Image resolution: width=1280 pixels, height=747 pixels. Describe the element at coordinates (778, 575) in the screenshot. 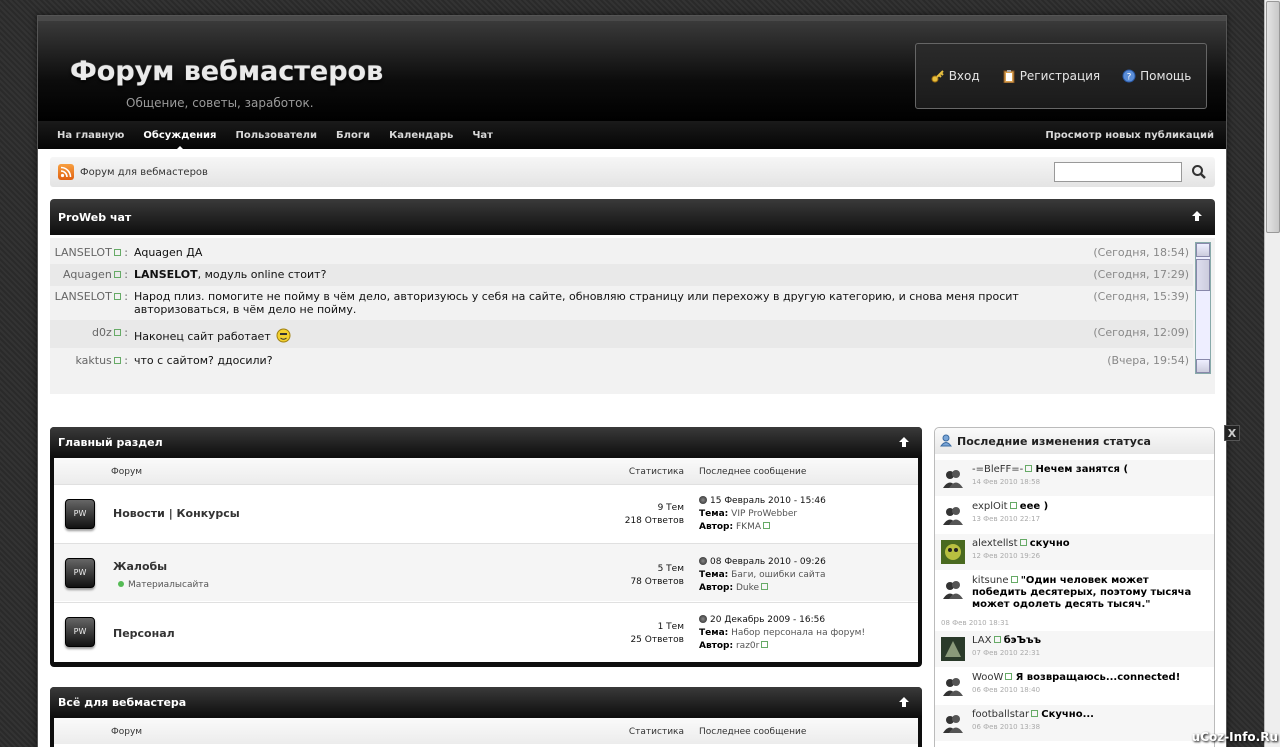

I see `last-post-topic: Баги, ошибки сайта` at that location.